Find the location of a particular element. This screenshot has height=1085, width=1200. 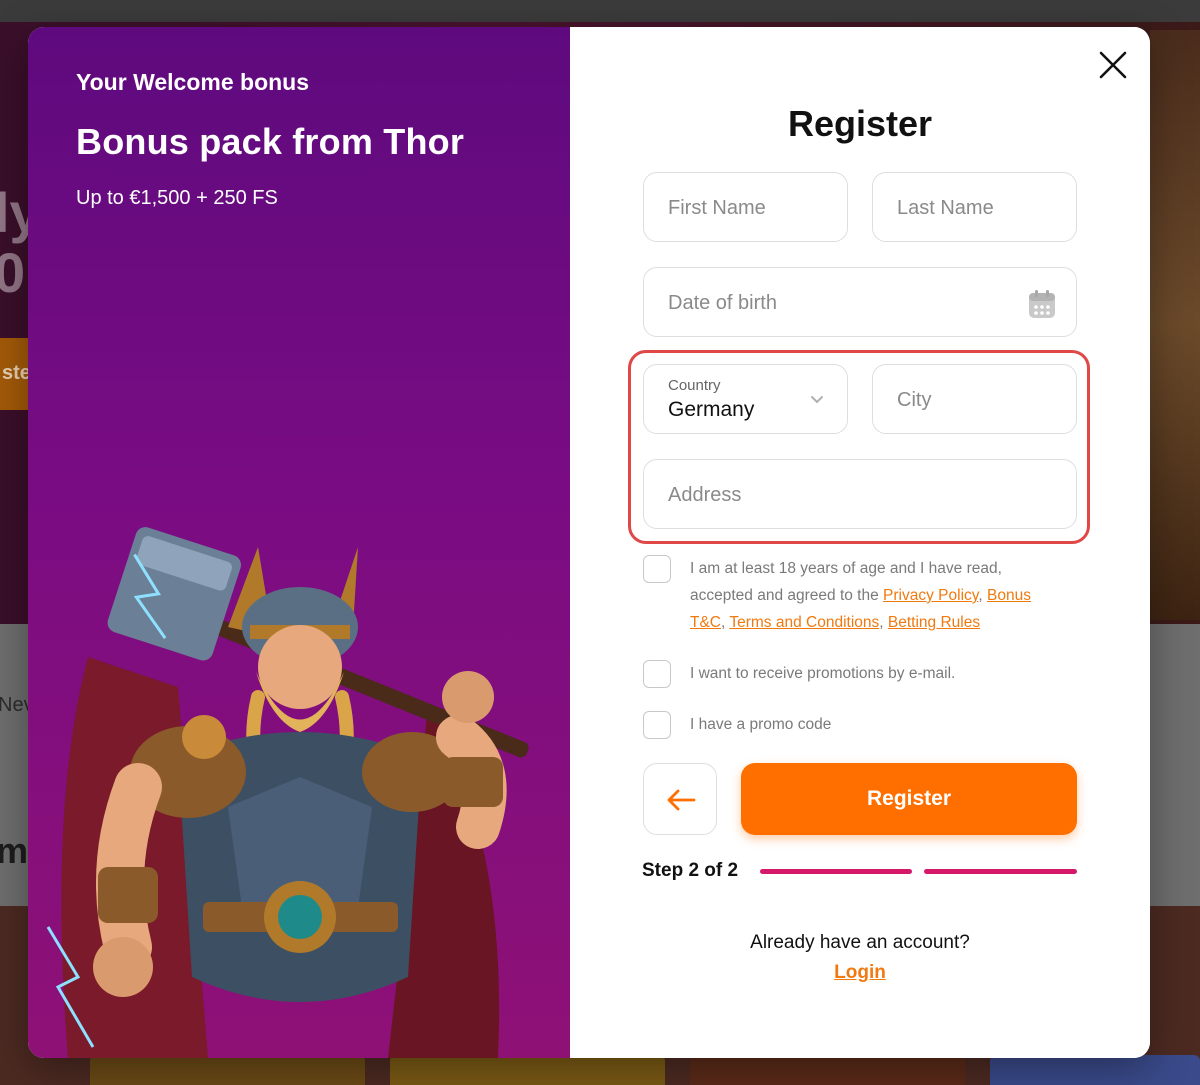

close-icon is located at coordinates (1113, 65).